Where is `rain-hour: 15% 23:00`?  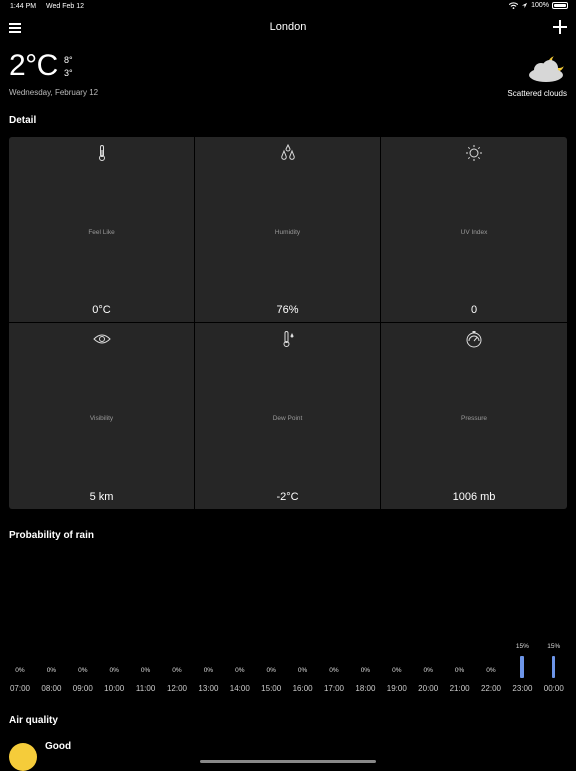 rain-hour: 15% 23:00 is located at coordinates (522, 670).